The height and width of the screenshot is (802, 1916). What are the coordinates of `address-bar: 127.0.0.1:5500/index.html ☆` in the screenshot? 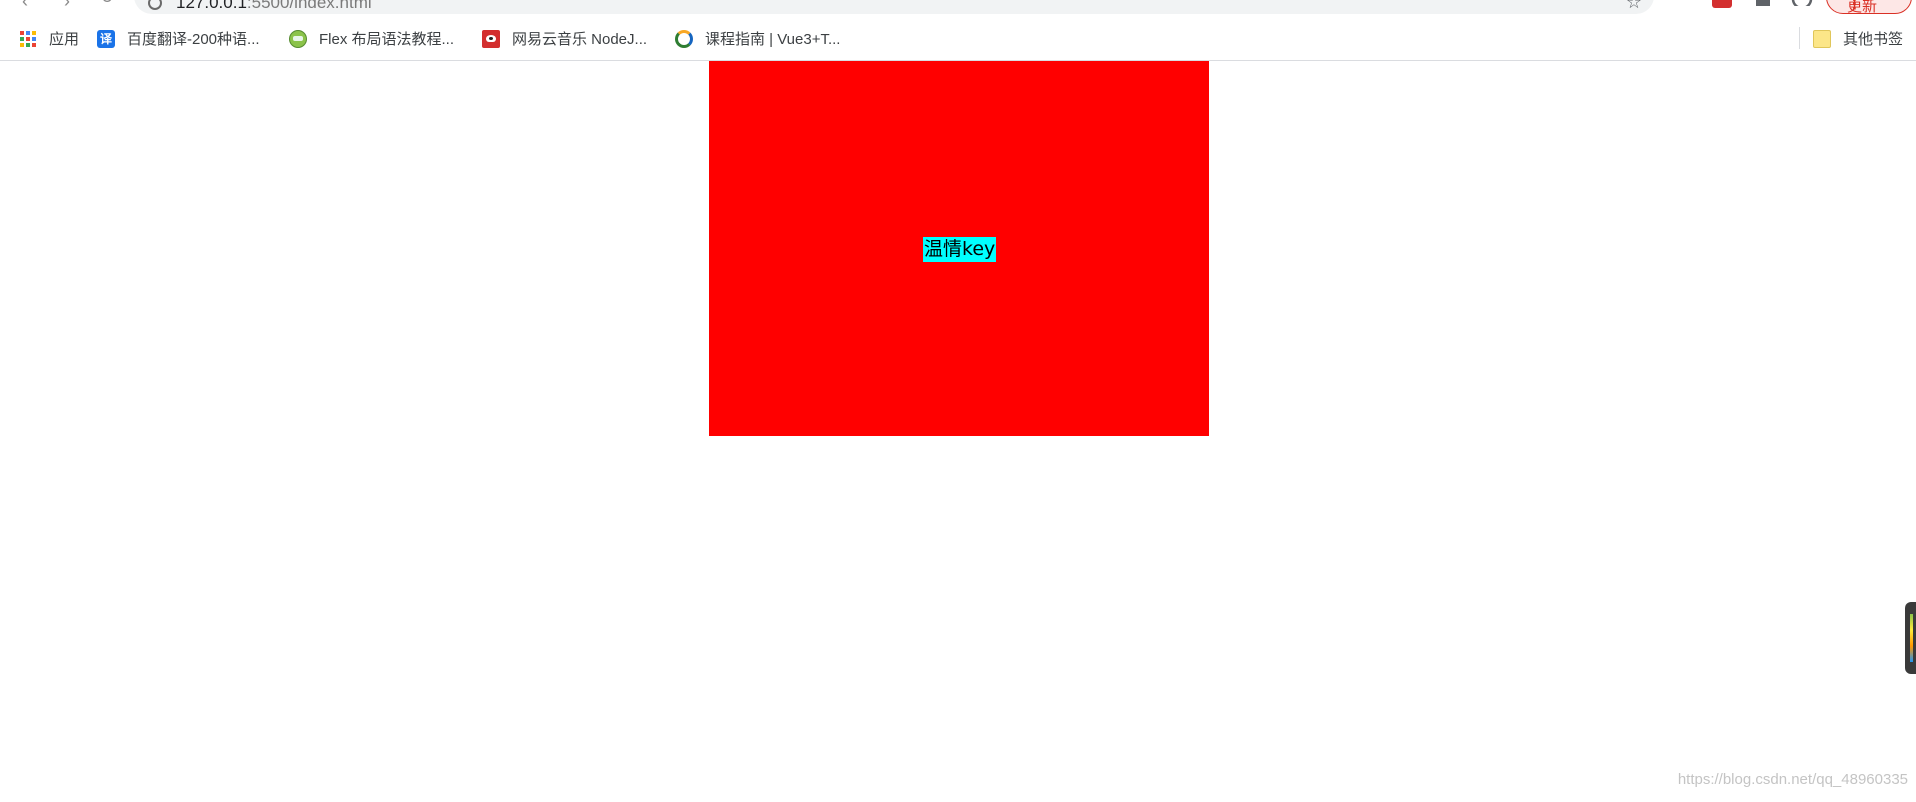 It's located at (894, 7).